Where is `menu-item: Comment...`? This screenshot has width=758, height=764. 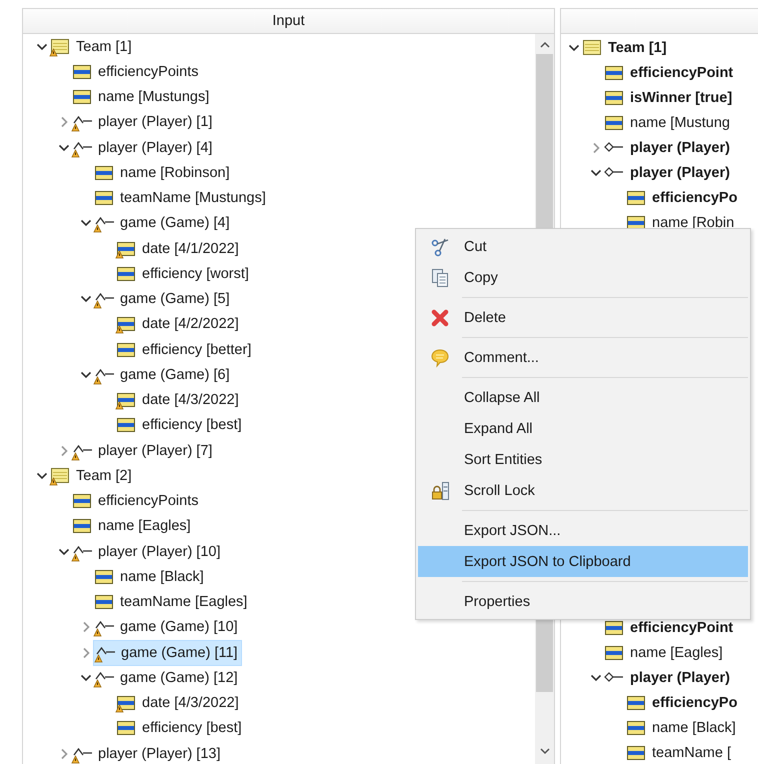
menu-item: Comment... is located at coordinates (583, 357).